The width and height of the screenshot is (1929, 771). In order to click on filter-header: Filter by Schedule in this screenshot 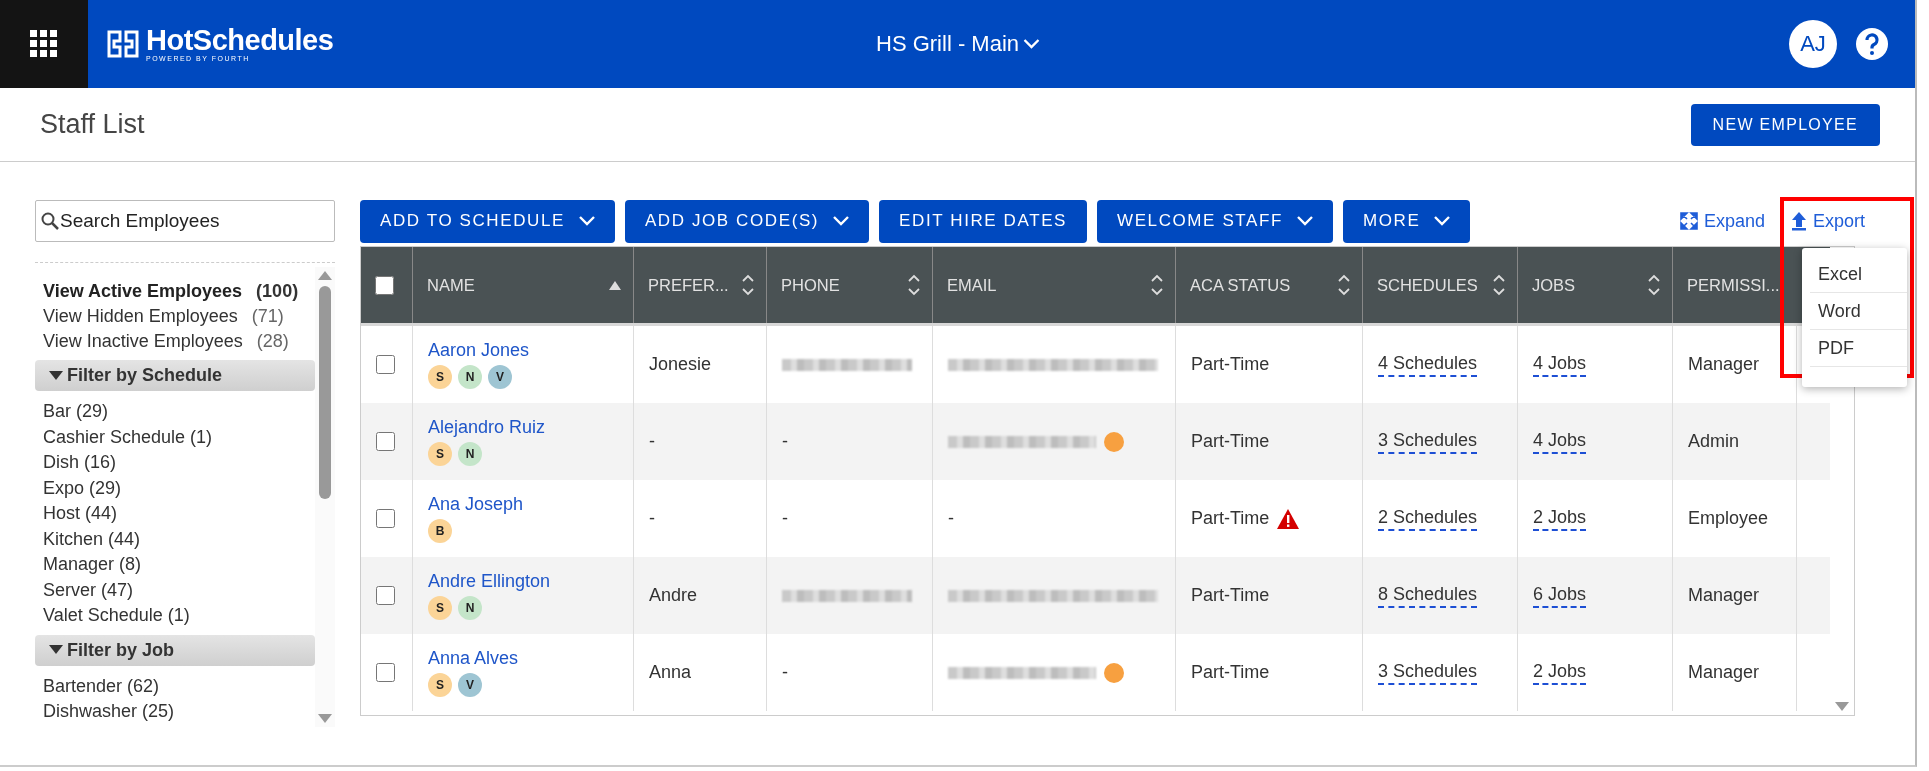, I will do `click(175, 375)`.